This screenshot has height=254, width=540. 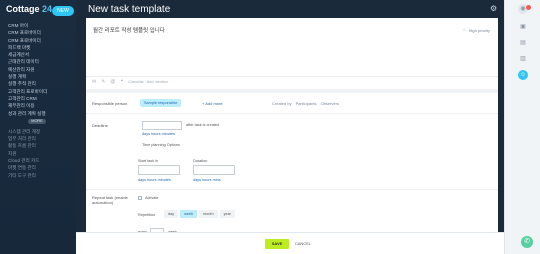 What do you see at coordinates (207, 180) in the screenshot?
I see `duration-unit-links: days hours mins` at bounding box center [207, 180].